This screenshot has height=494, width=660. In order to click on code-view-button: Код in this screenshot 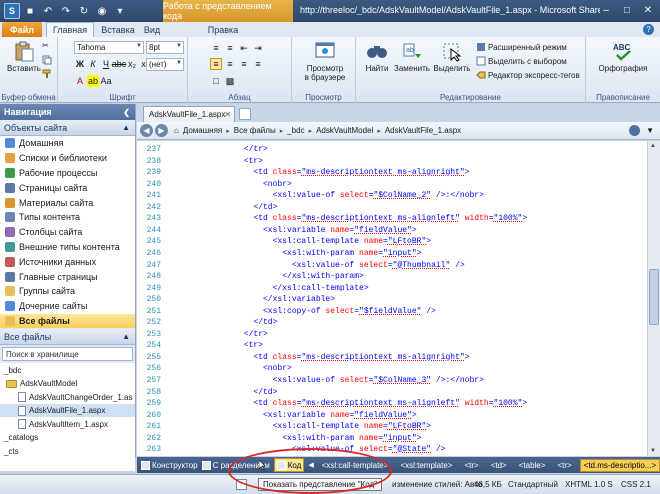, I will do `click(289, 465)`.